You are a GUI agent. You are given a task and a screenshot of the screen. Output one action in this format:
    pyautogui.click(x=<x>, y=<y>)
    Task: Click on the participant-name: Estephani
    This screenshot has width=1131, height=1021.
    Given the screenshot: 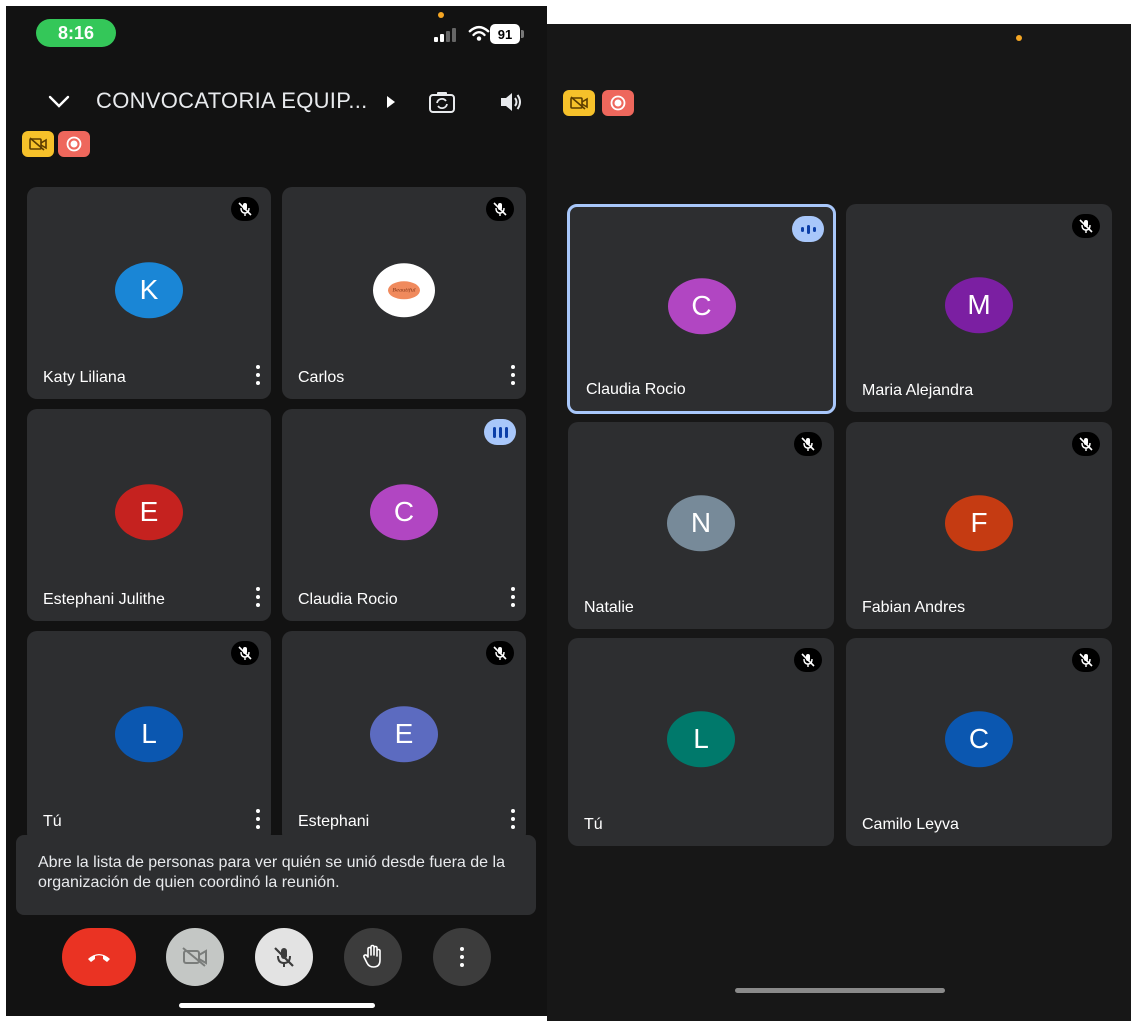 What is the action you would take?
    pyautogui.click(x=334, y=821)
    